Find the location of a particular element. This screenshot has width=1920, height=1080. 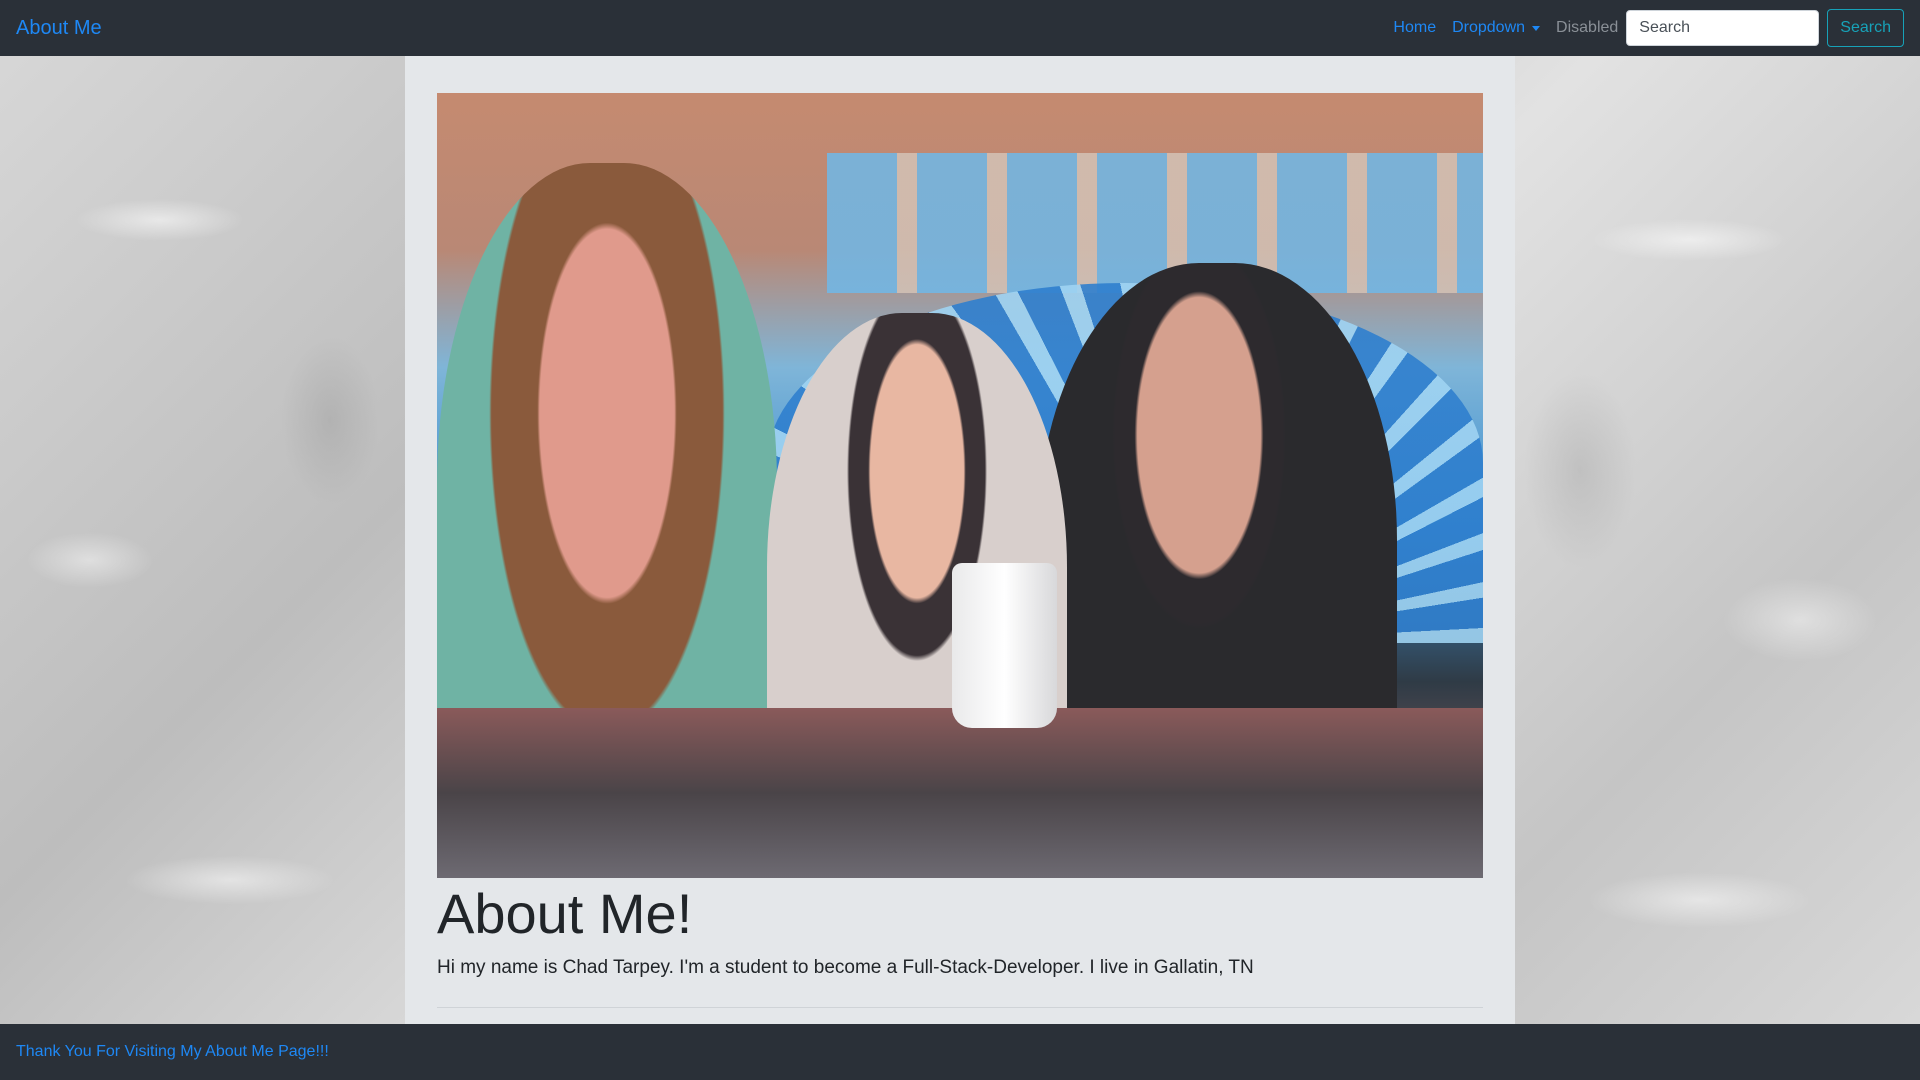

navbar-brand: About Me is located at coordinates (59, 28).